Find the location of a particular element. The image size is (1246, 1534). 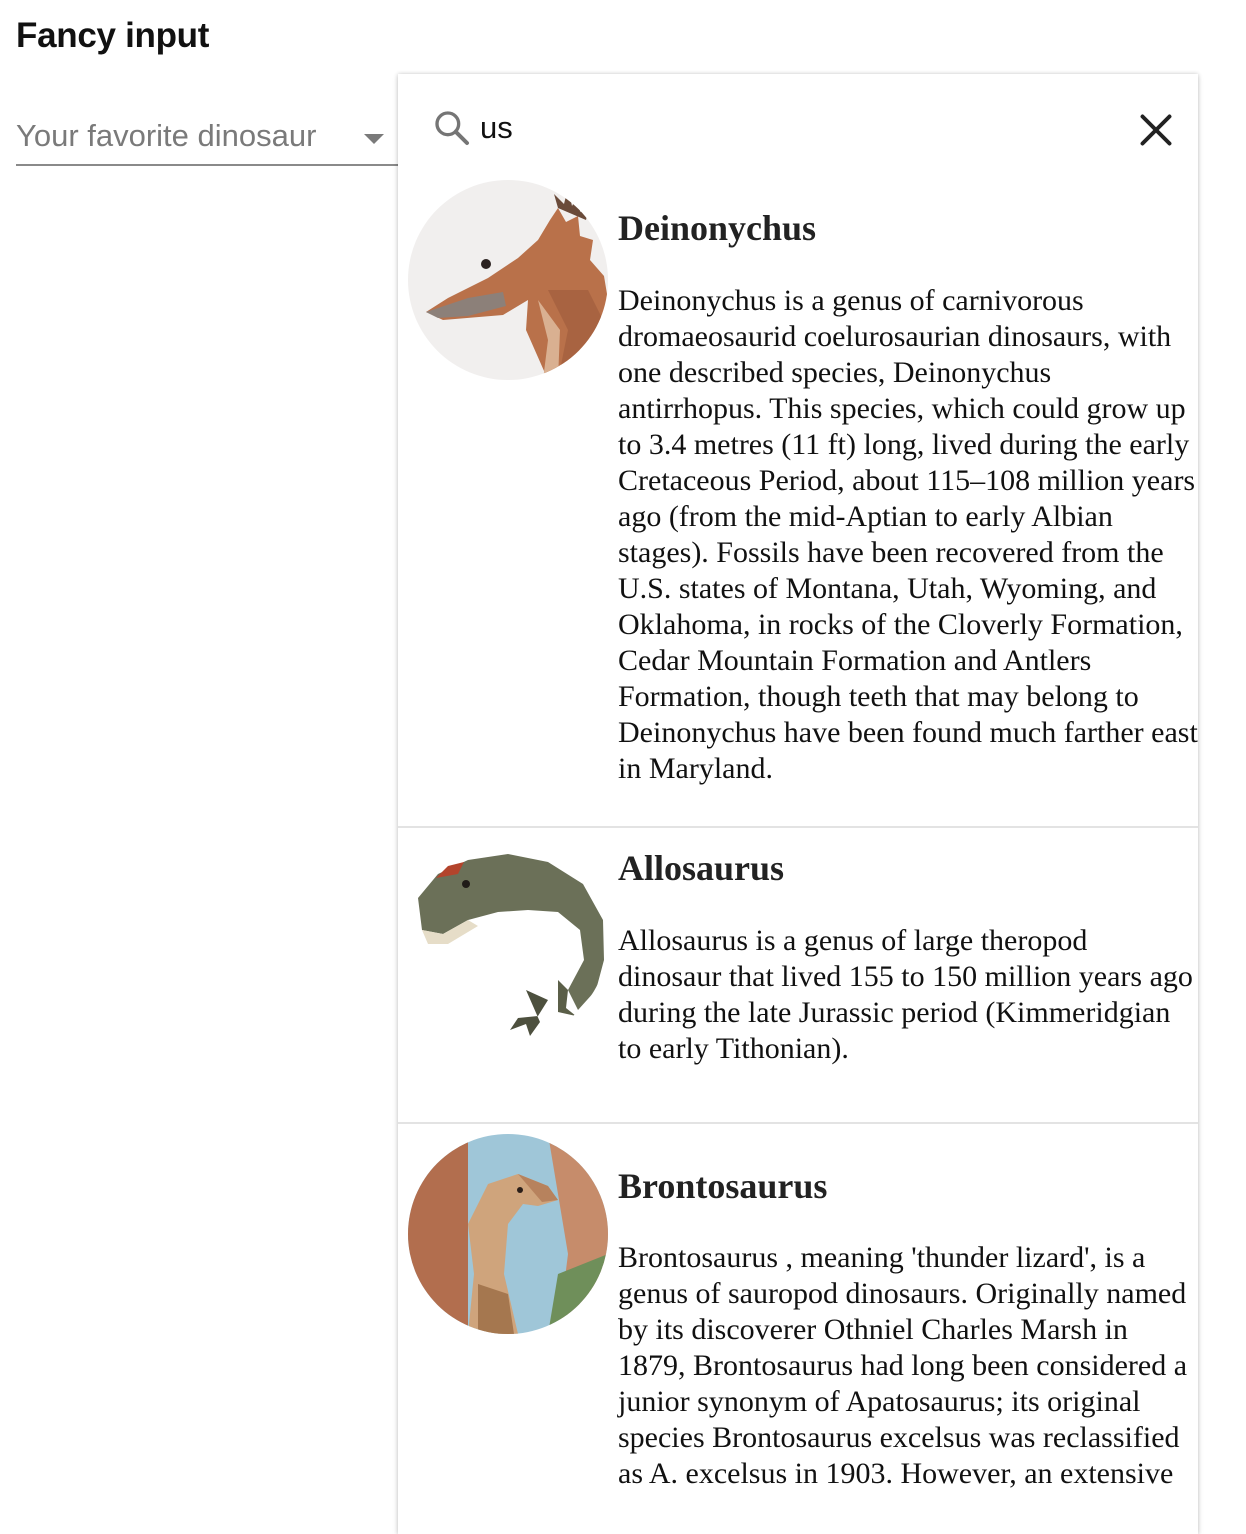

dinosaur-select: Your favorite dinosaur is located at coordinates (207, 136).